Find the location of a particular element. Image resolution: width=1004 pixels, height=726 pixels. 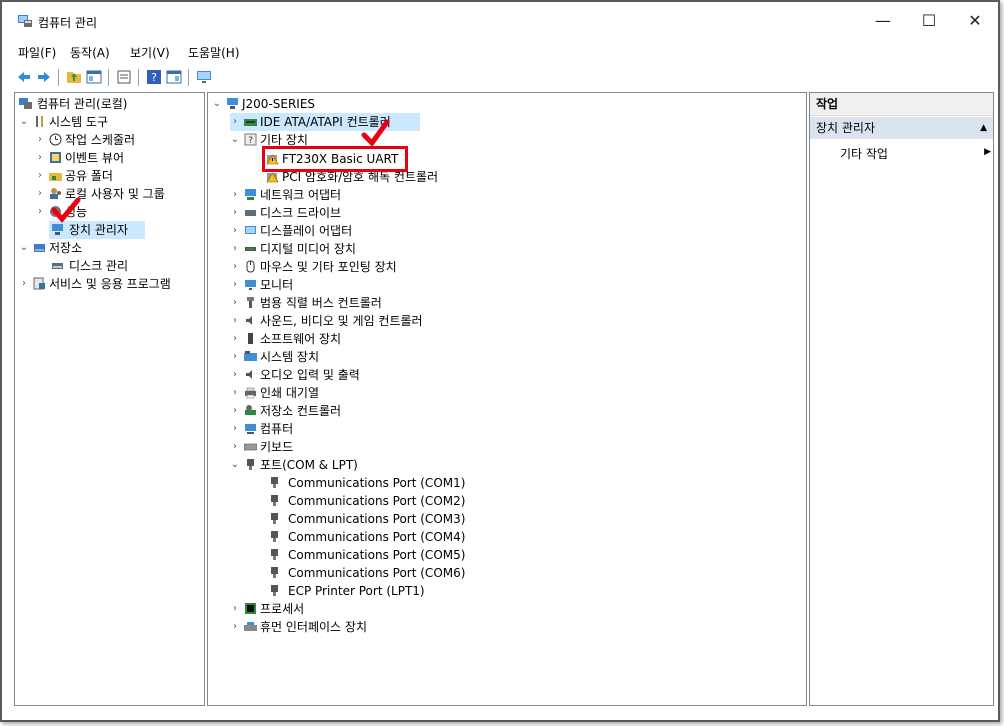

device-item-com4: Communications Port (COM4) is located at coordinates (381, 537).